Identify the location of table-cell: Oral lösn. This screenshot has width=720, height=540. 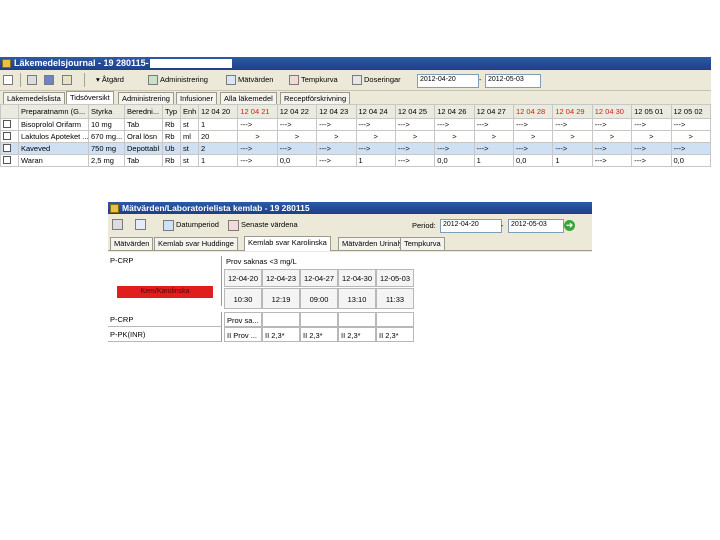
(143, 136).